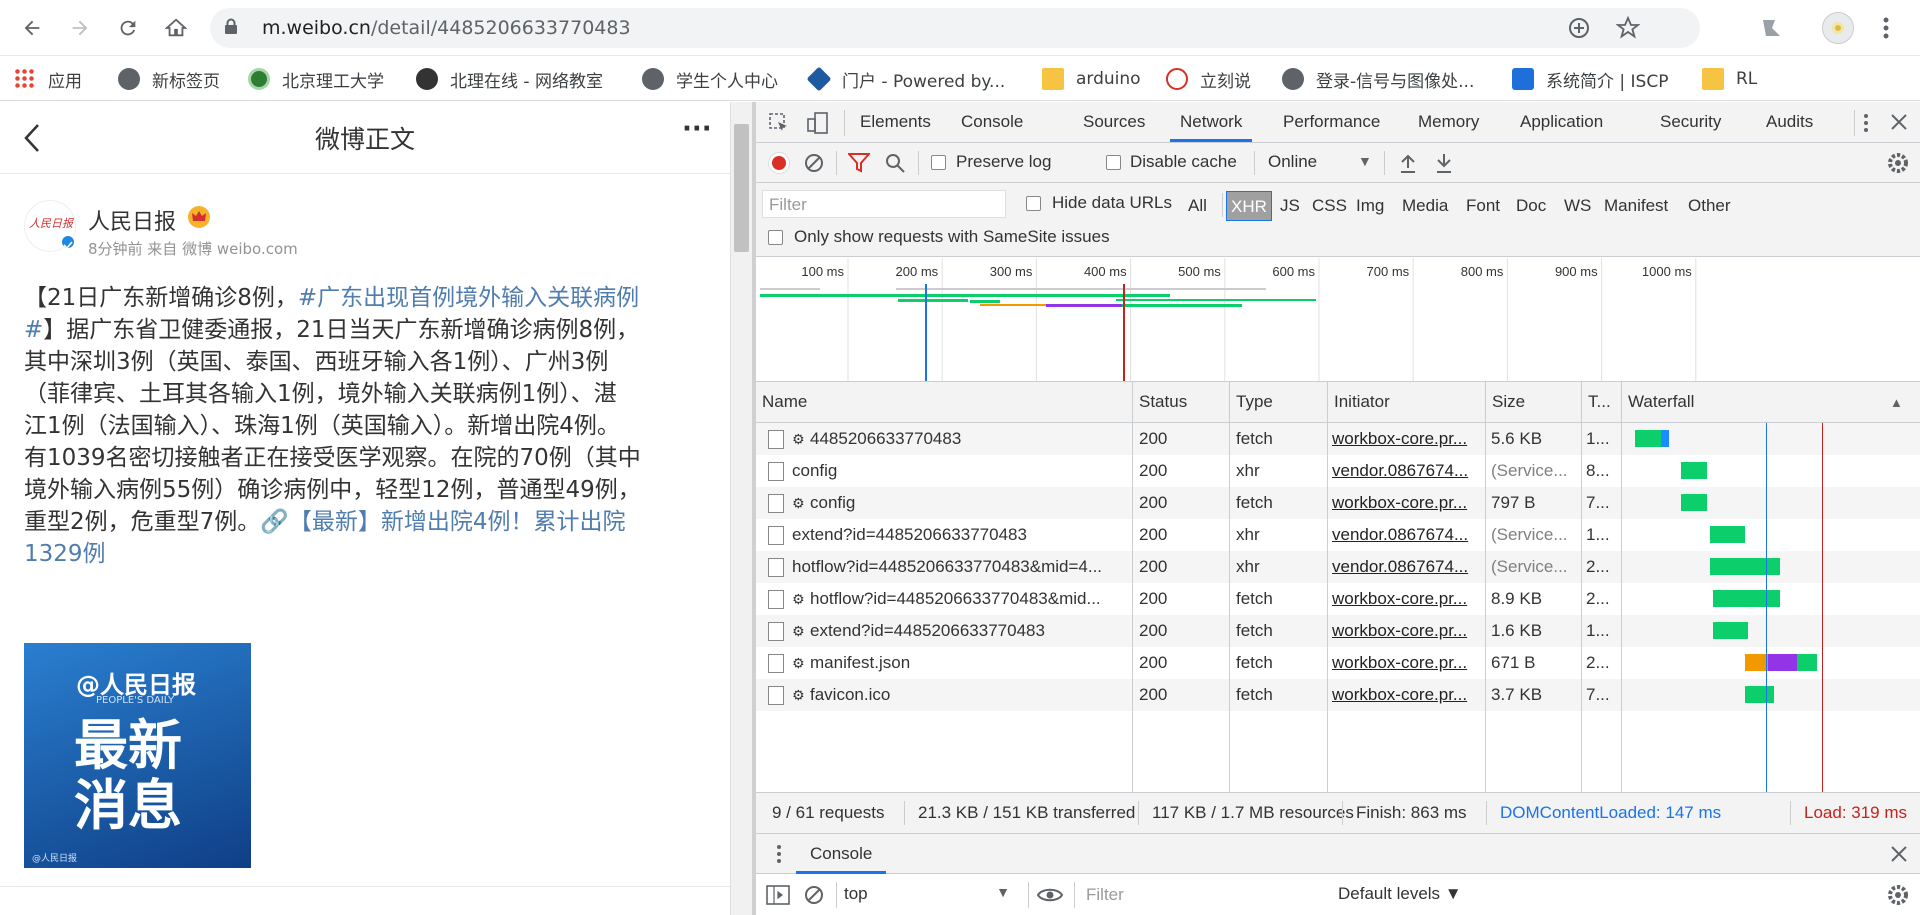 Image resolution: width=1920 pixels, height=915 pixels. Describe the element at coordinates (1896, 402) in the screenshot. I see `sort-ascending-icon: ▲` at that location.